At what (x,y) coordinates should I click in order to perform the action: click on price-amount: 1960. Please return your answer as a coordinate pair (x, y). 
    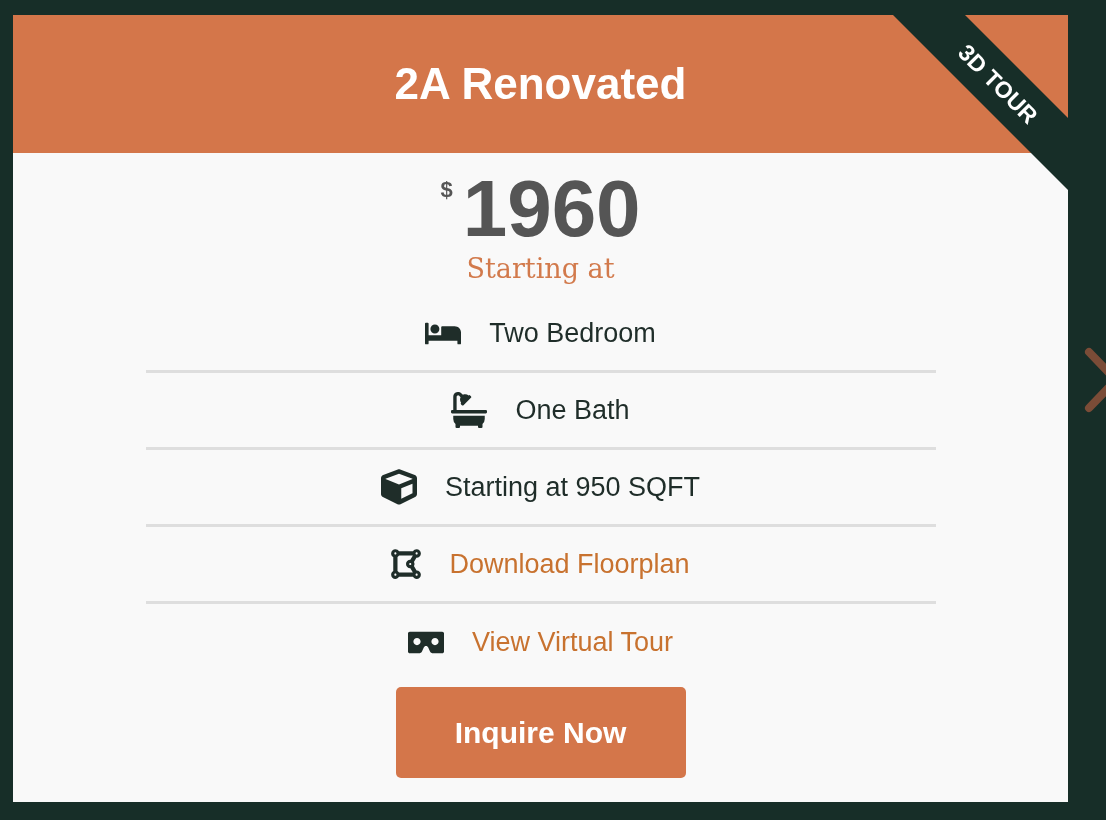
    Looking at the image, I should click on (551, 209).